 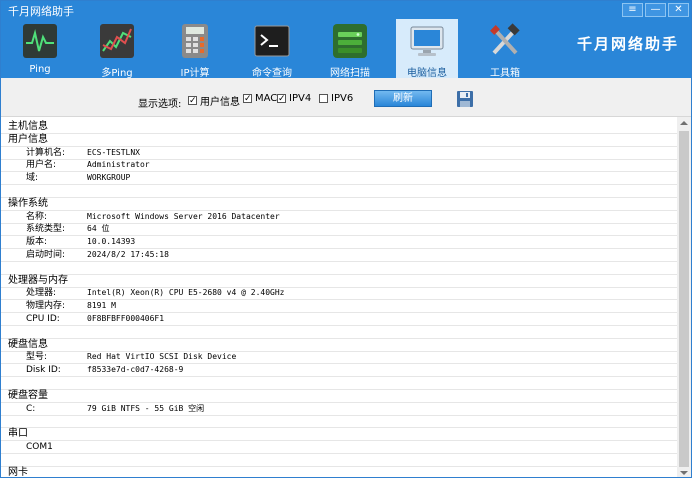 What do you see at coordinates (339, 472) in the screenshot?
I see `section-header: 网卡` at bounding box center [339, 472].